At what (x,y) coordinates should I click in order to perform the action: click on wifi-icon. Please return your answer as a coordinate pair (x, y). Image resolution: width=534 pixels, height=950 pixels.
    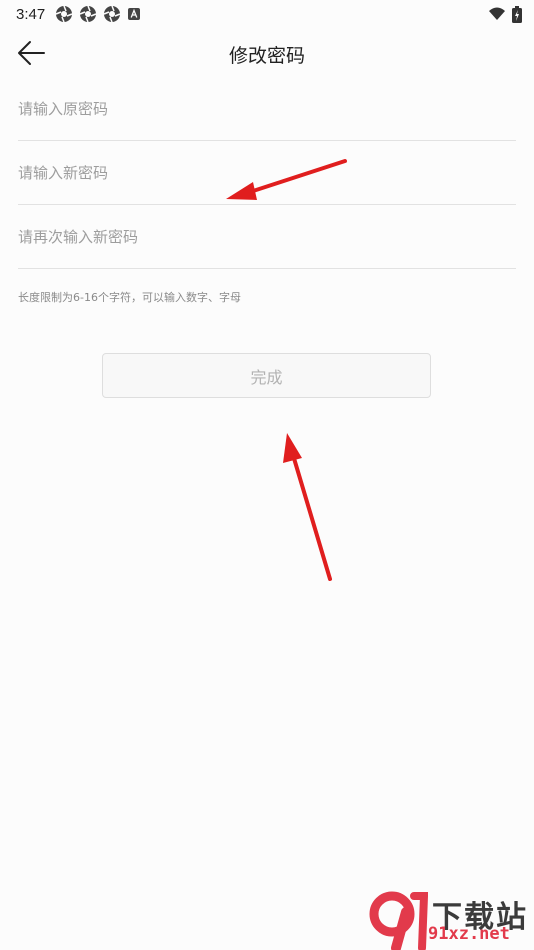
    Looking at the image, I should click on (497, 13).